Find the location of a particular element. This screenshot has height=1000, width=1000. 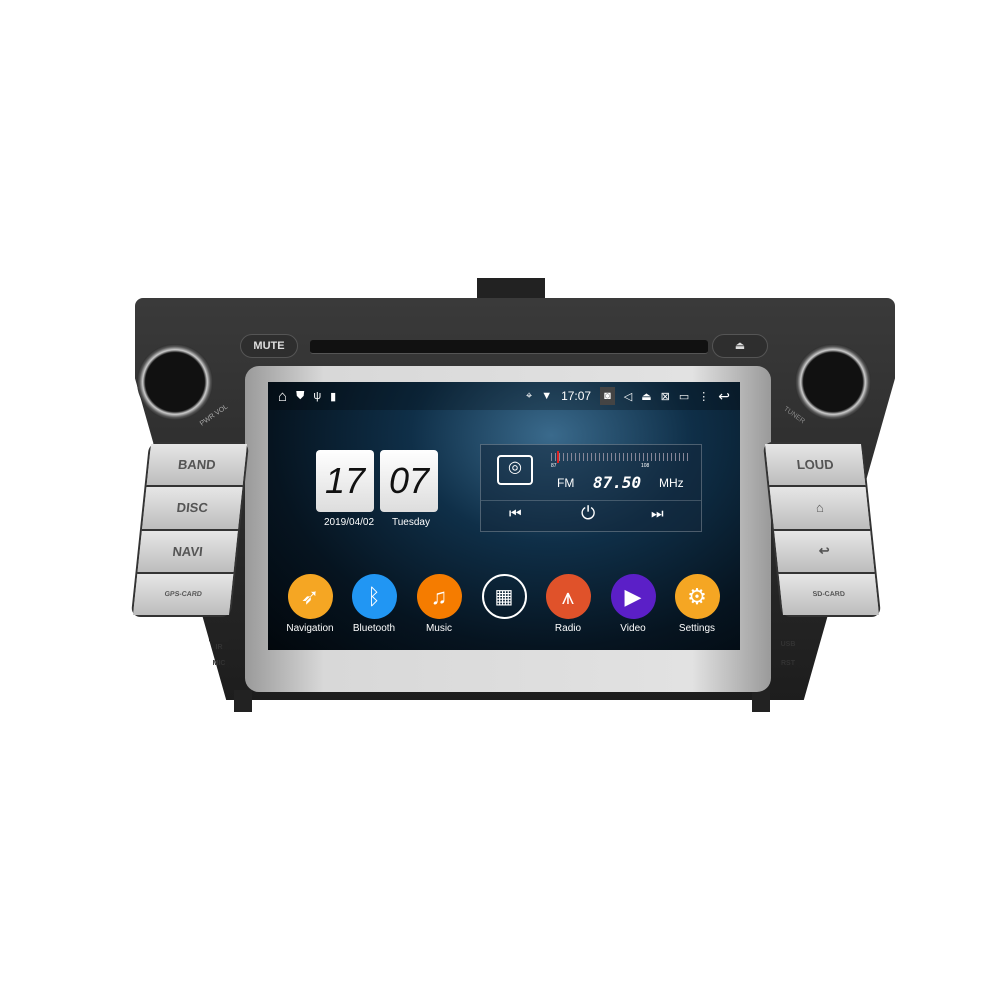

play-icon: ▶ is located at coordinates (633, 596).